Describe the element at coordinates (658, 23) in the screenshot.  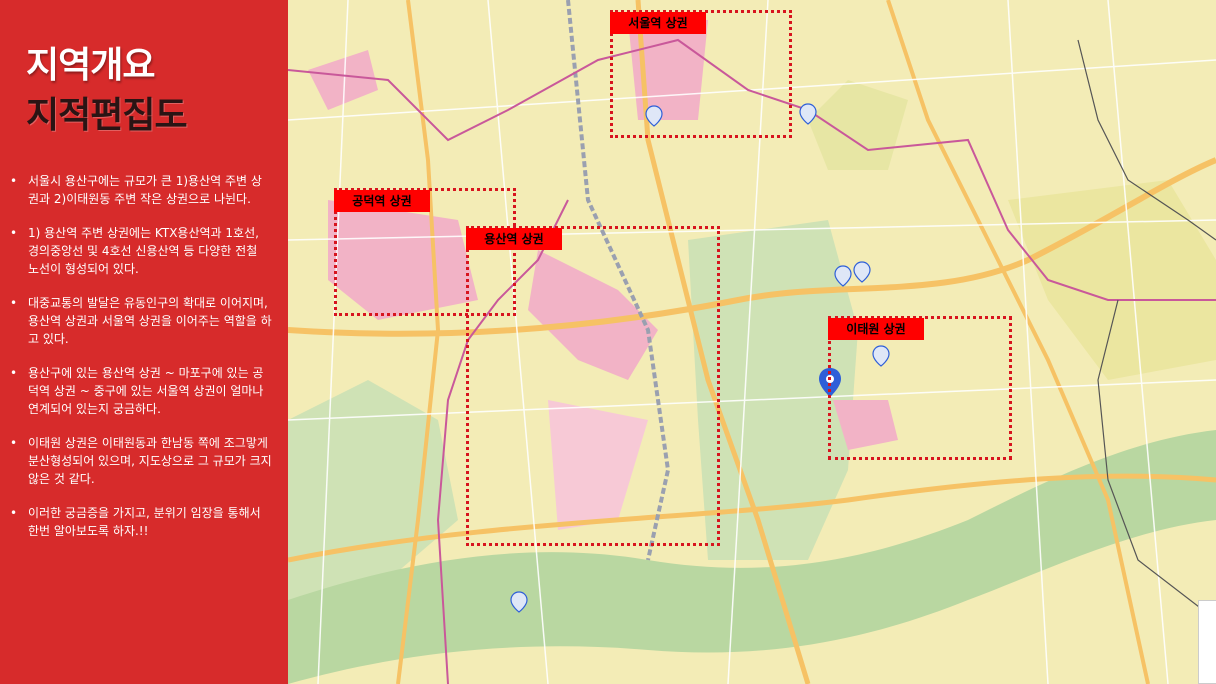
I see `seoul-station-zone-label: 서울역 상권` at that location.